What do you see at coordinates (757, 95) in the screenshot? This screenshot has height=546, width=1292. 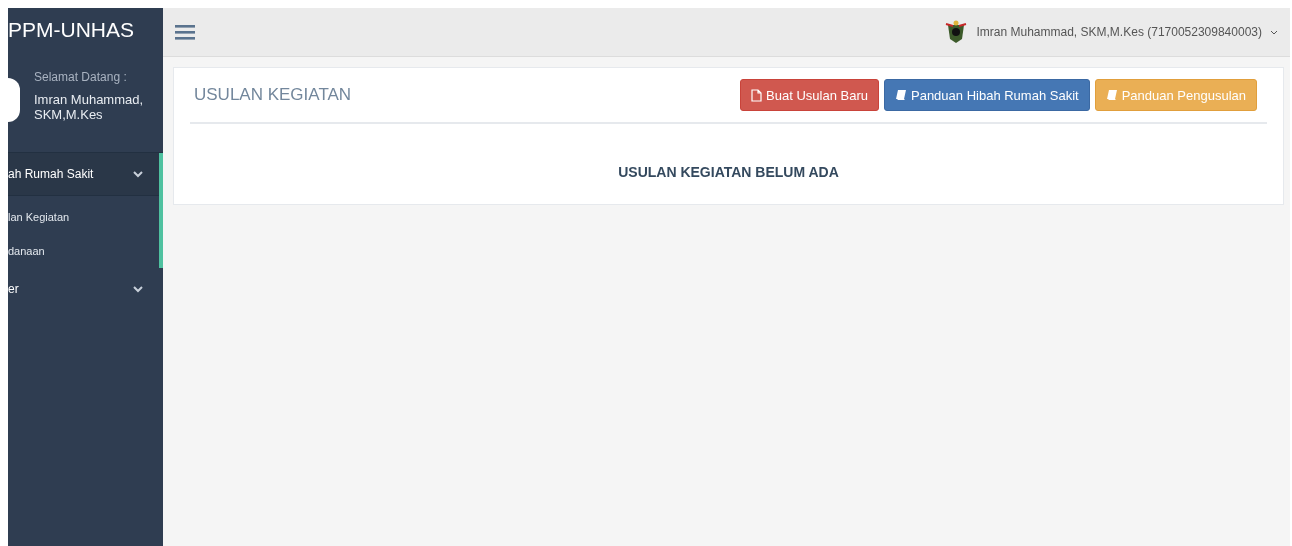 I see `file-icon` at bounding box center [757, 95].